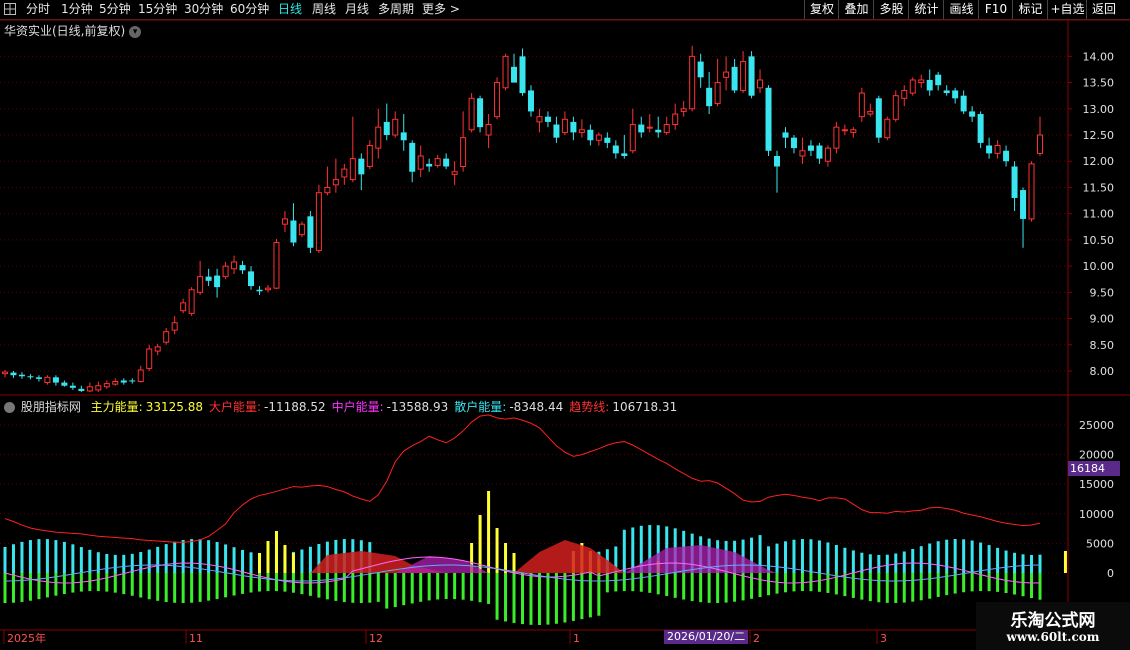 This screenshot has height=650, width=1130. Describe the element at coordinates (1110, 573) in the screenshot. I see `indicator-tick-label: 0` at that location.